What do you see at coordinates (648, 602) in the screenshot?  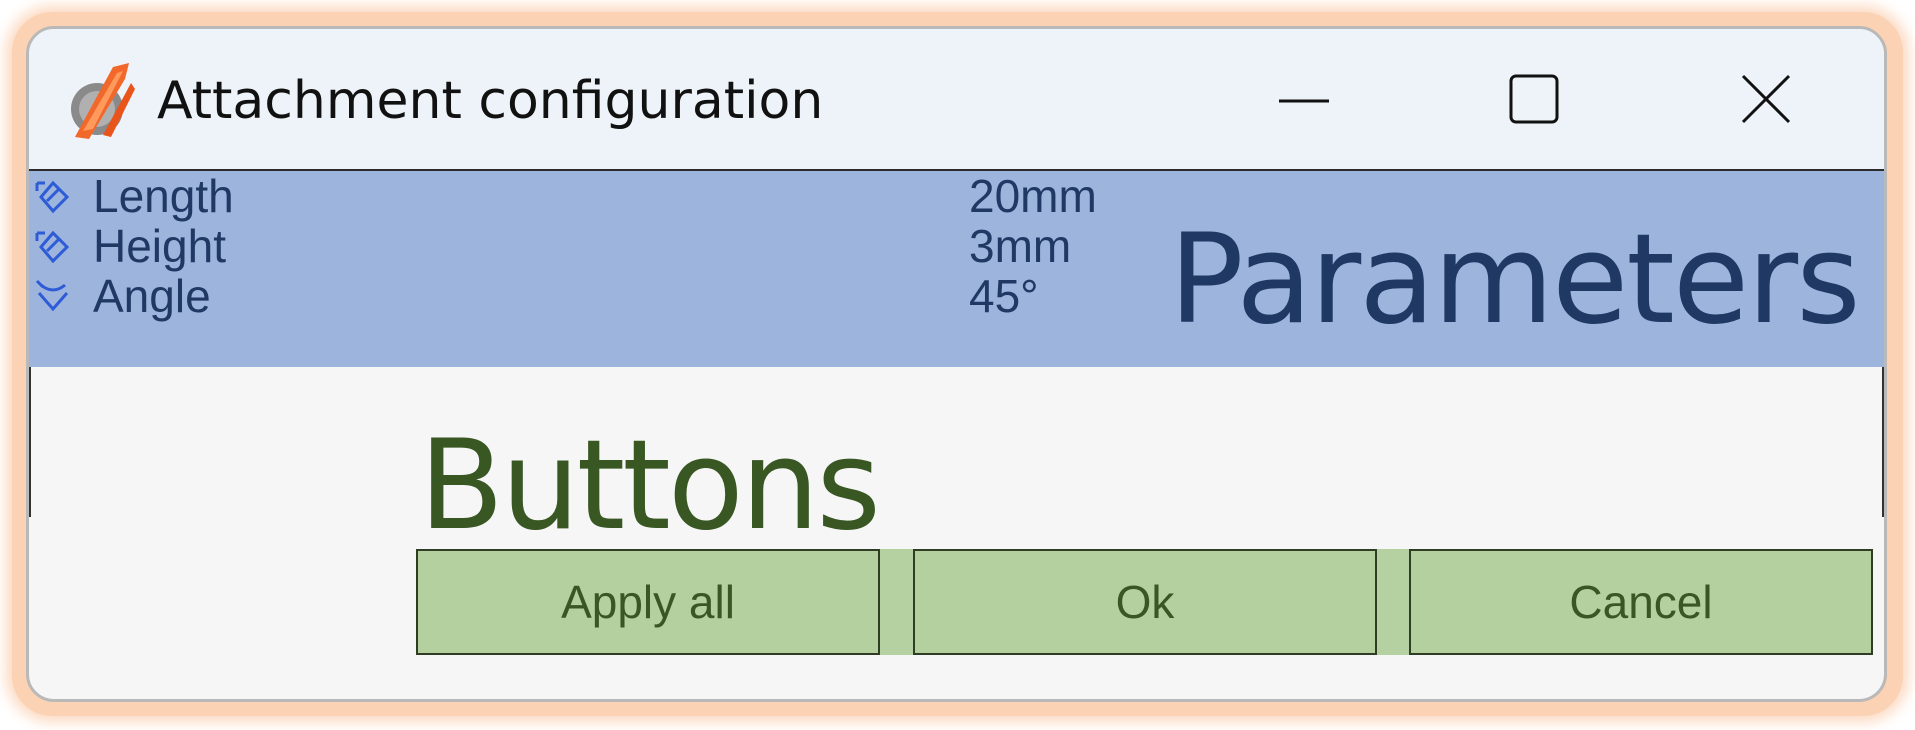 I see `apply-all-button: Apply all` at bounding box center [648, 602].